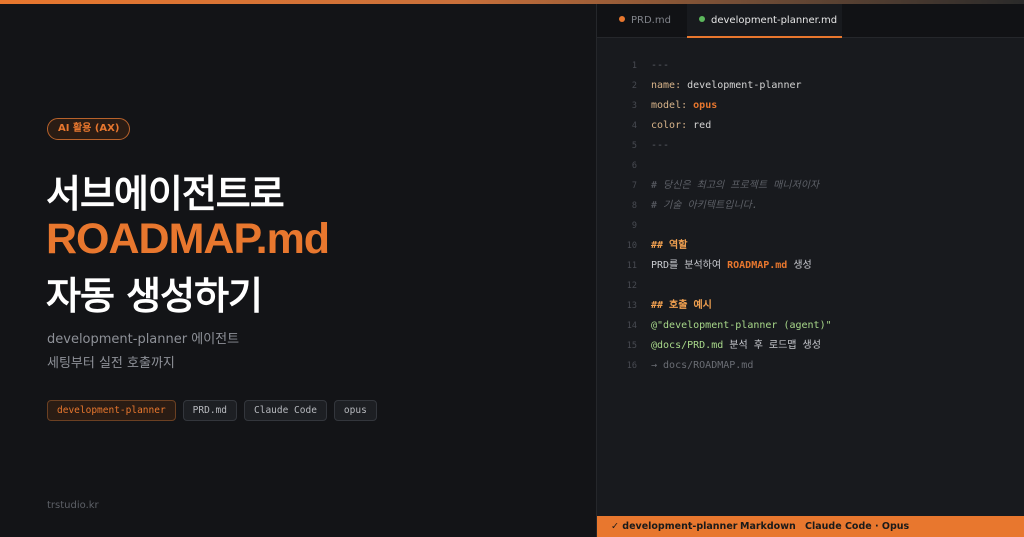  I want to click on line-number: 2, so click(634, 86).